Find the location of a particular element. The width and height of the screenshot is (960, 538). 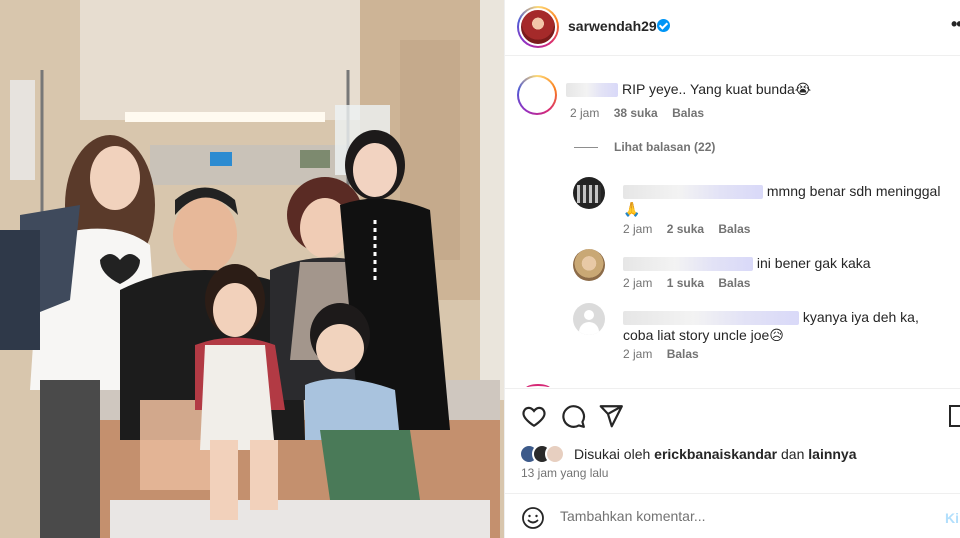

heart-icon is located at coordinates (534, 416).